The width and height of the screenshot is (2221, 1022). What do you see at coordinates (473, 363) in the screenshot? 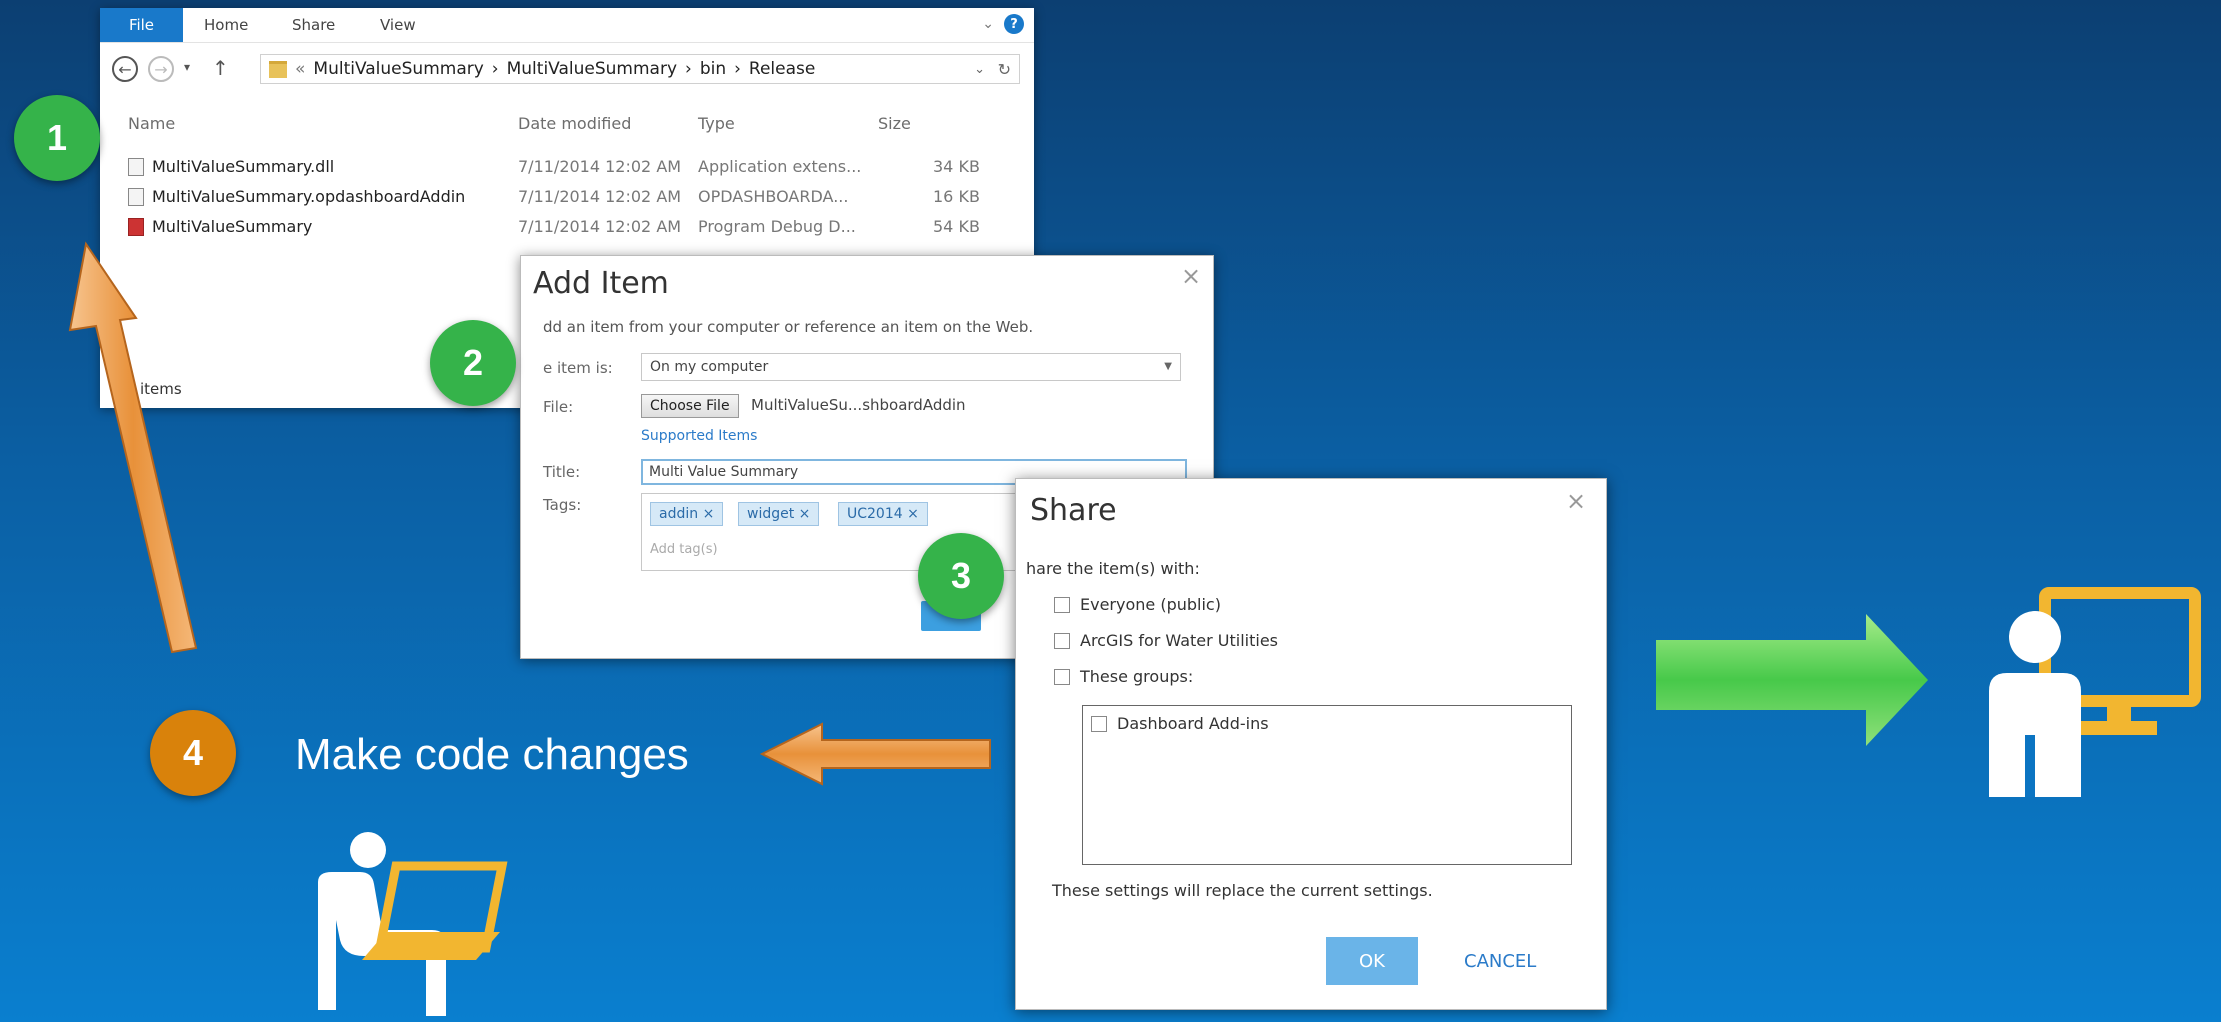
I see `step-badge-2: 2` at bounding box center [473, 363].